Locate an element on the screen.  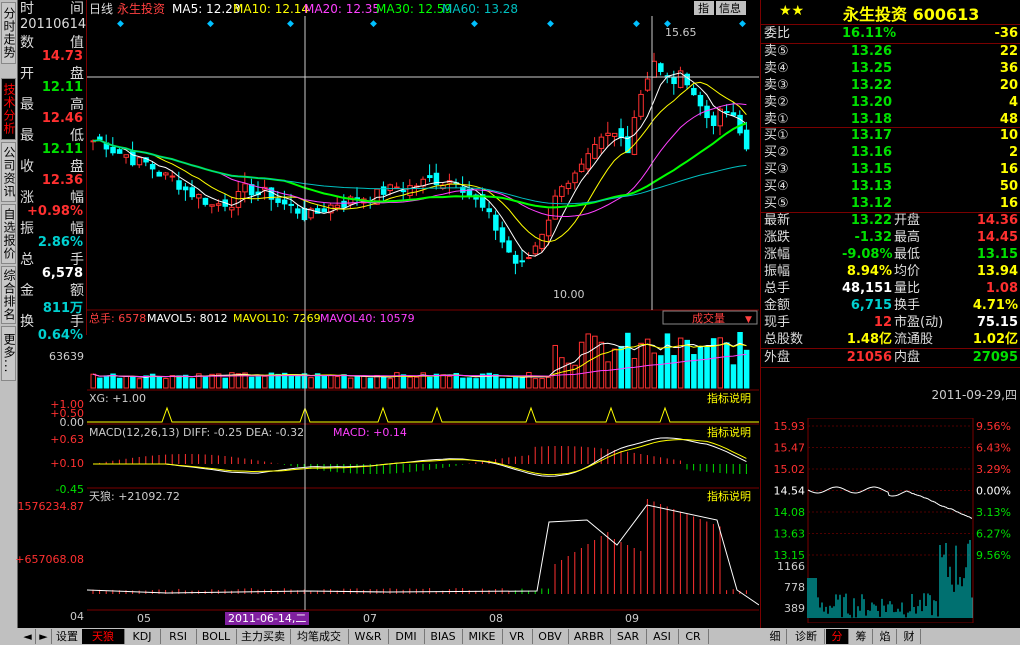
cursor-date: 2011-06-14,二 is located at coordinates (267, 618).